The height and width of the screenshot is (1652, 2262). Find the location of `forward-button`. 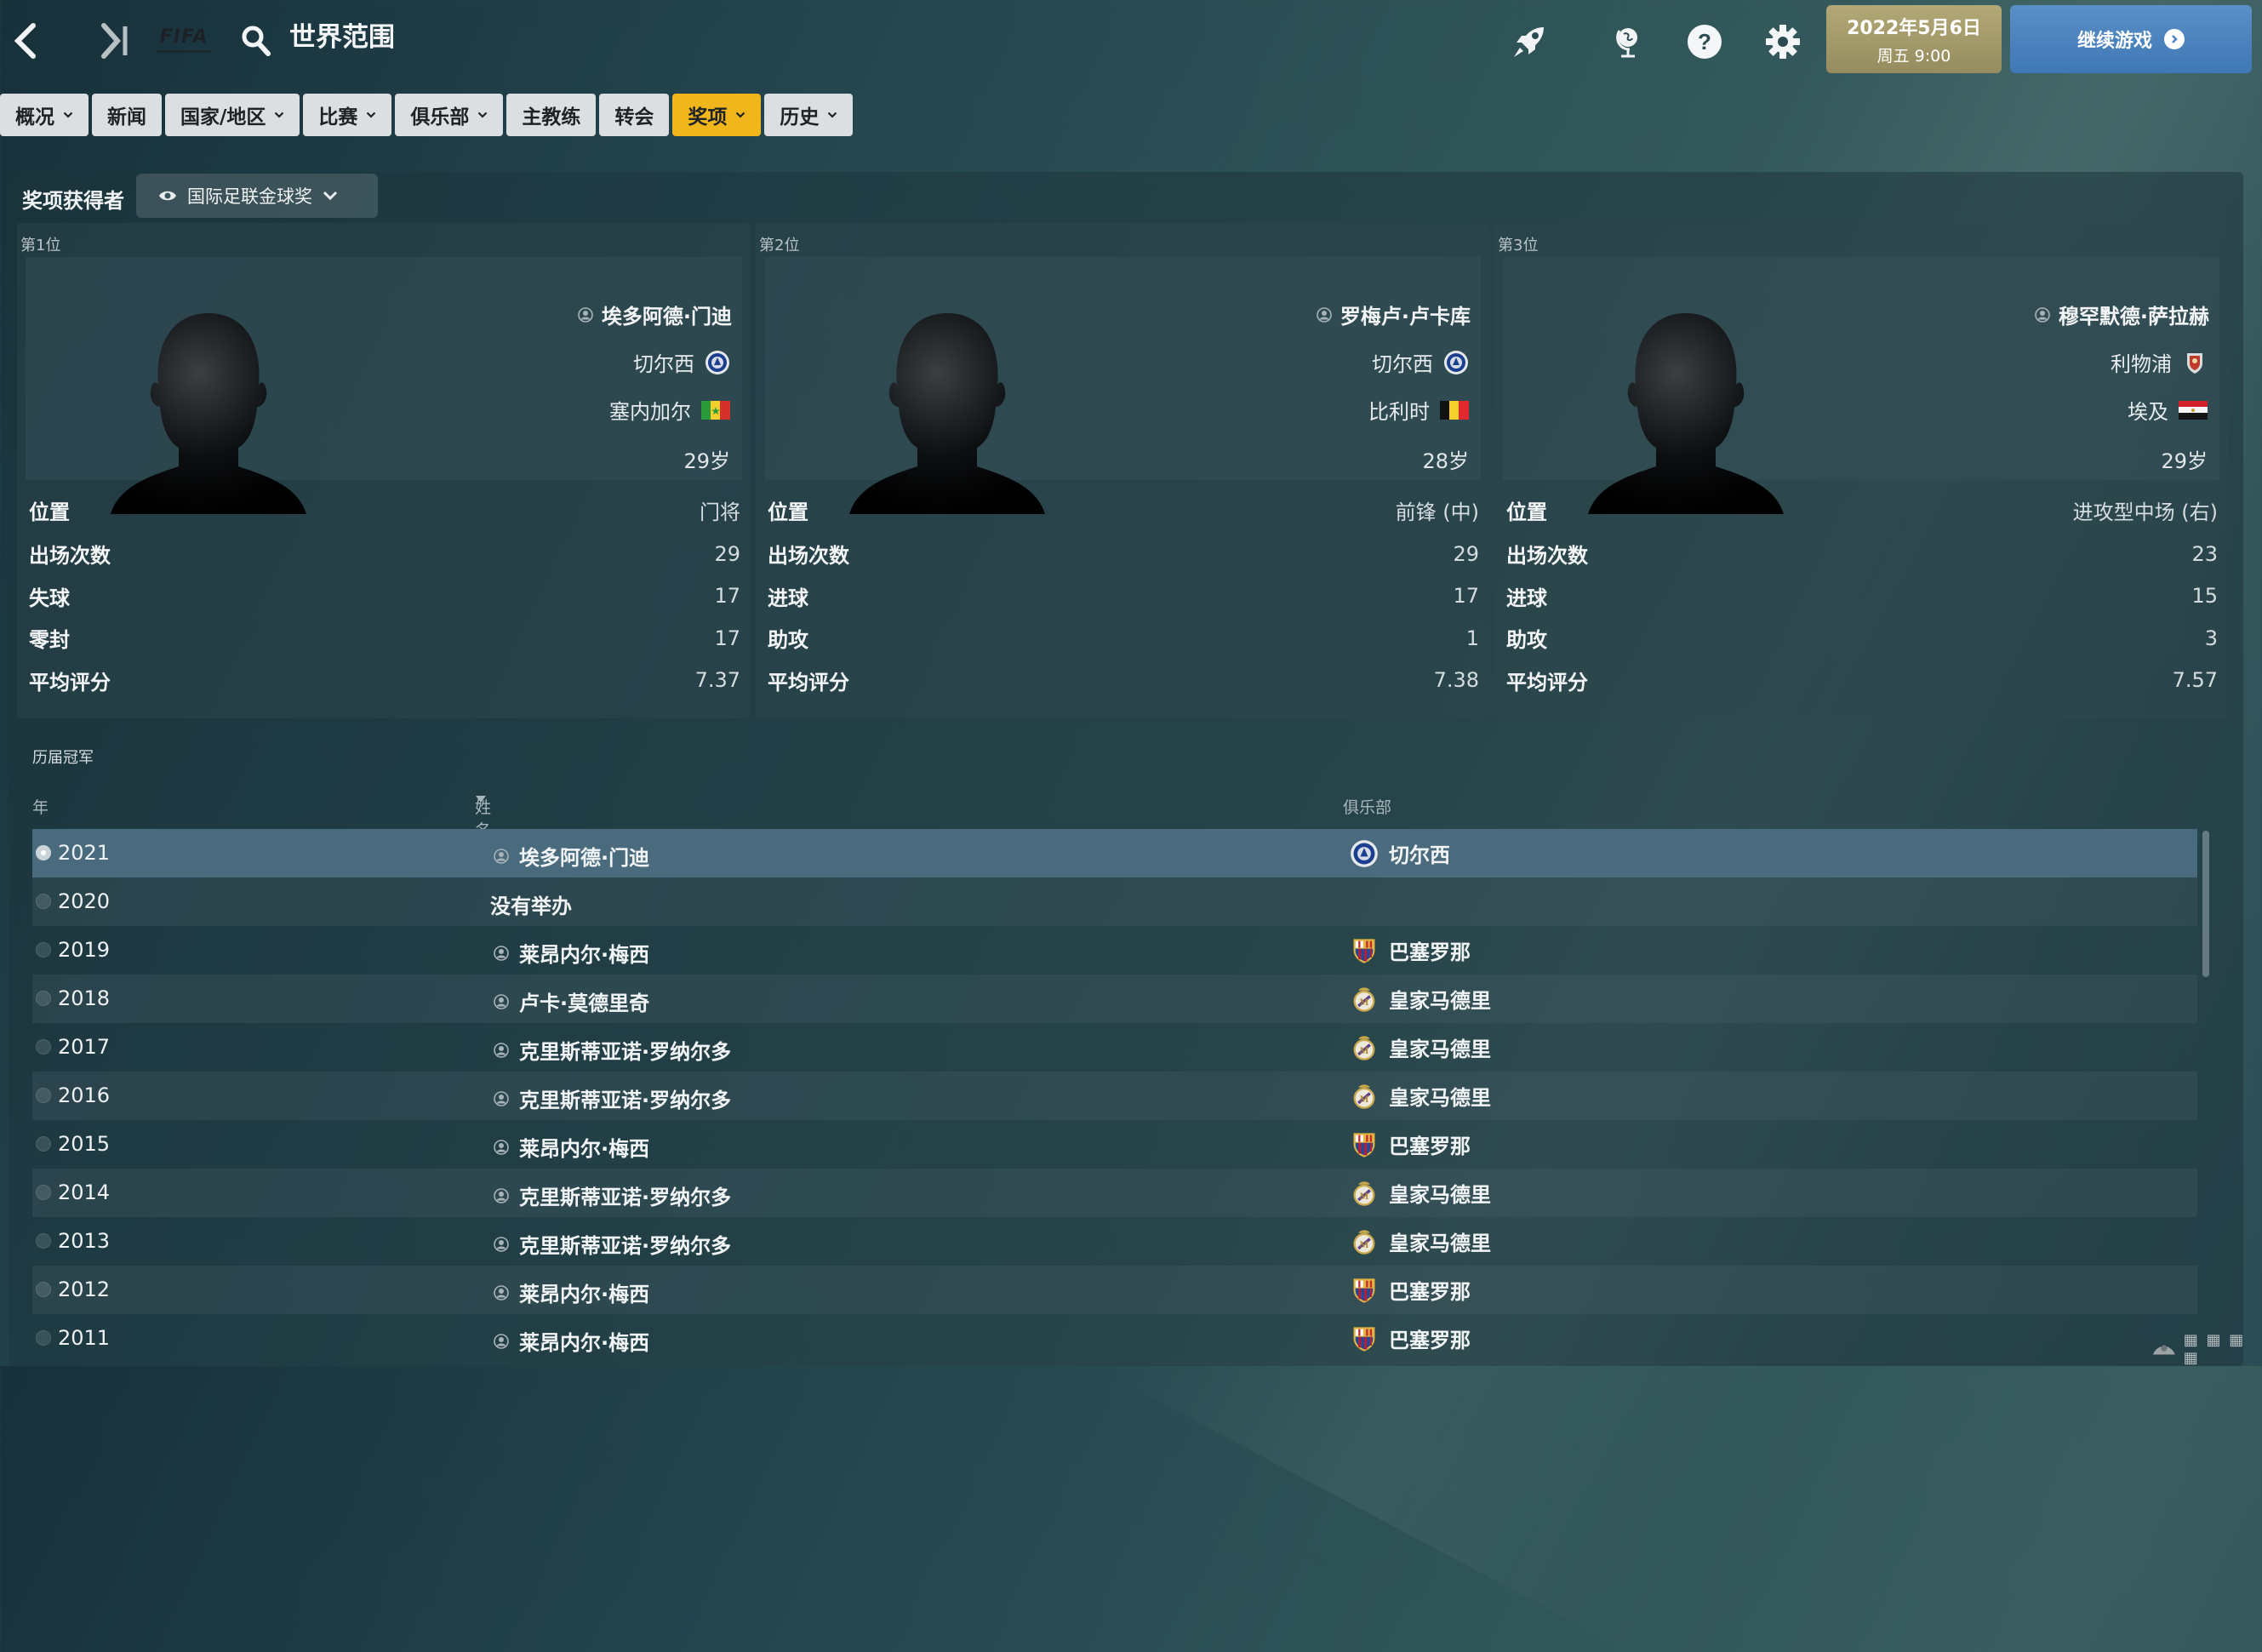

forward-button is located at coordinates (115, 41).